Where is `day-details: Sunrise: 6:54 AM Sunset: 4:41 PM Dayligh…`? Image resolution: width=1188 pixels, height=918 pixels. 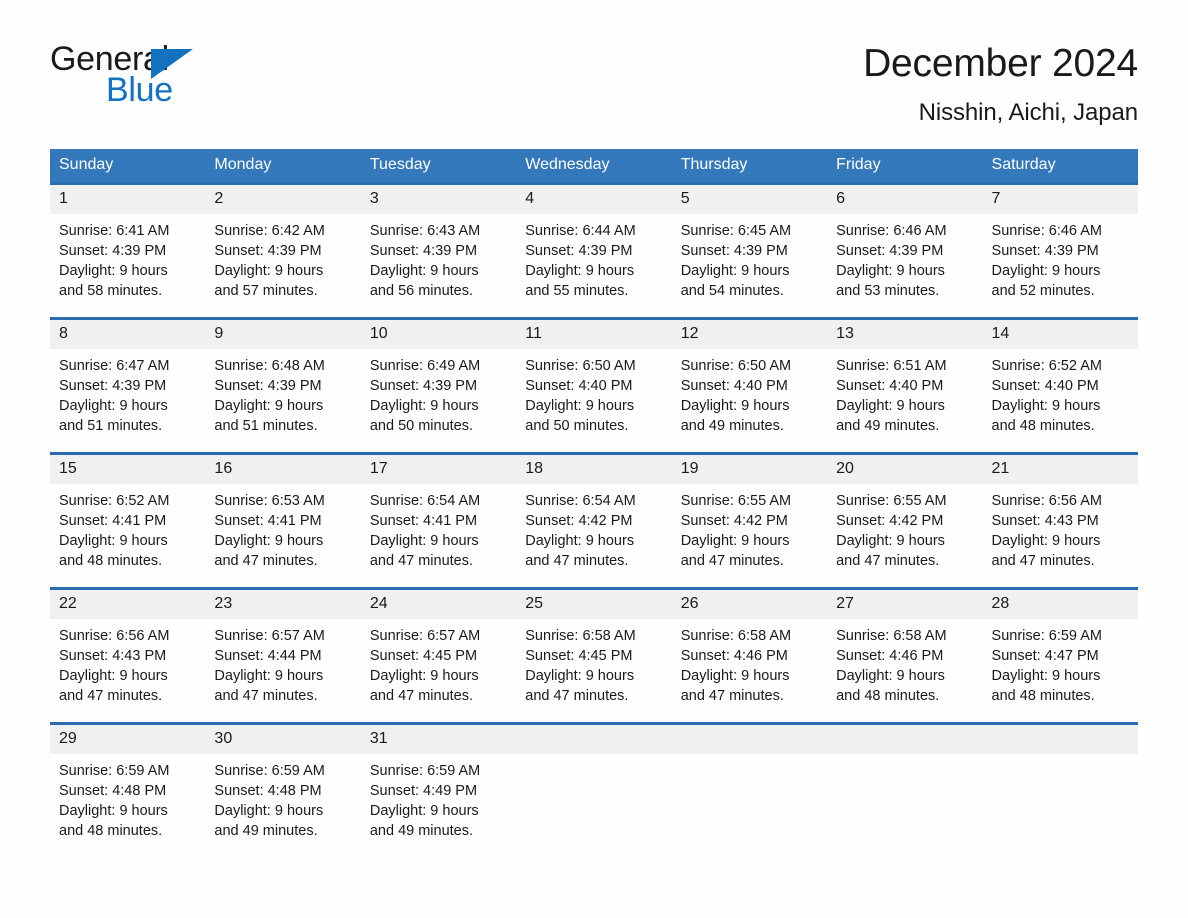 day-details: Sunrise: 6:54 AM Sunset: 4:41 PM Dayligh… is located at coordinates (438, 535).